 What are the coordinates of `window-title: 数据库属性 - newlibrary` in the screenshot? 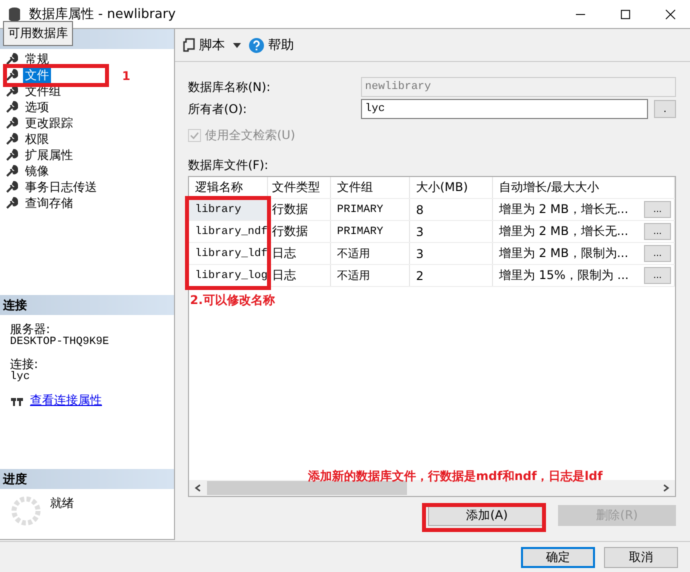 It's located at (102, 14).